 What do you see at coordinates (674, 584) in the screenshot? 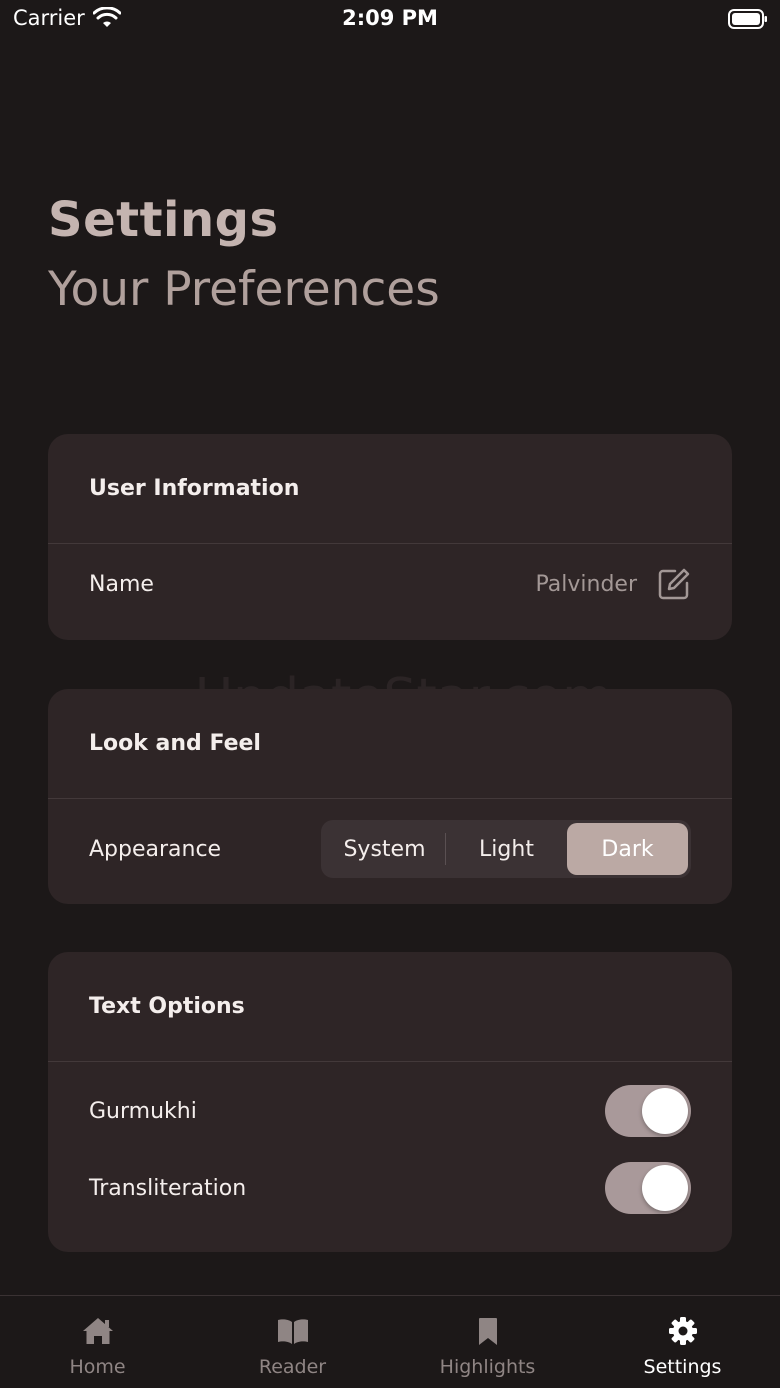
I see `edit-icon` at bounding box center [674, 584].